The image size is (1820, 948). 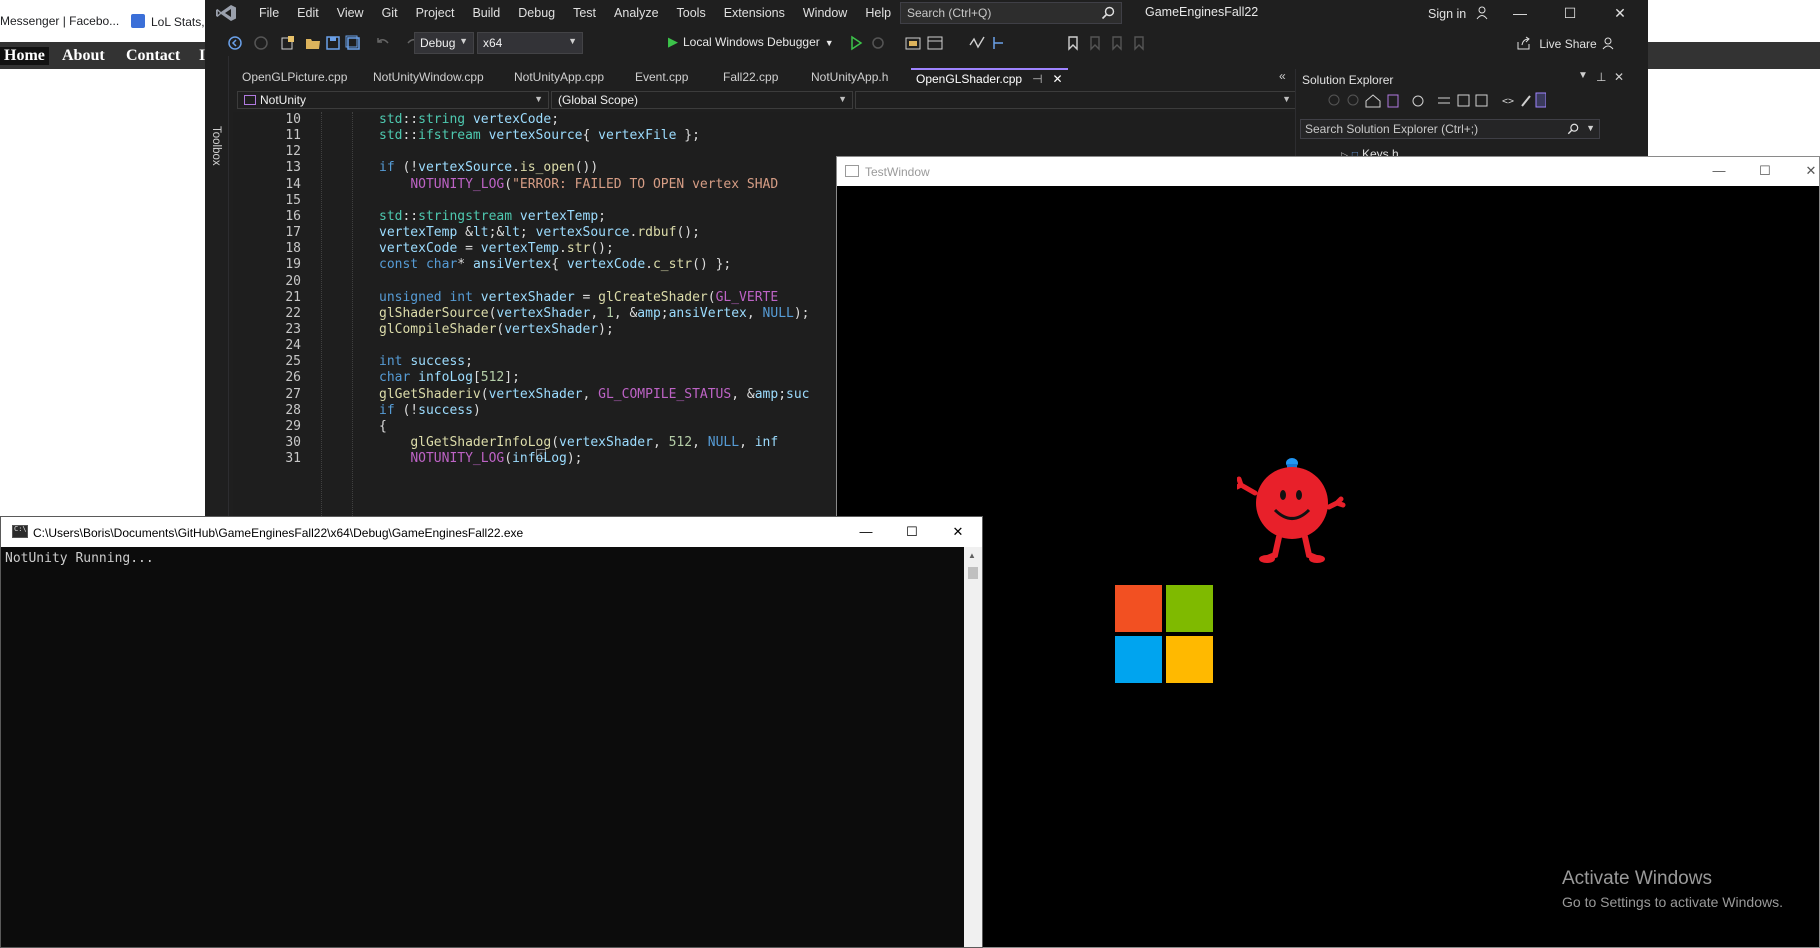 What do you see at coordinates (1568, 44) in the screenshot?
I see `live-share-label: Live Share` at bounding box center [1568, 44].